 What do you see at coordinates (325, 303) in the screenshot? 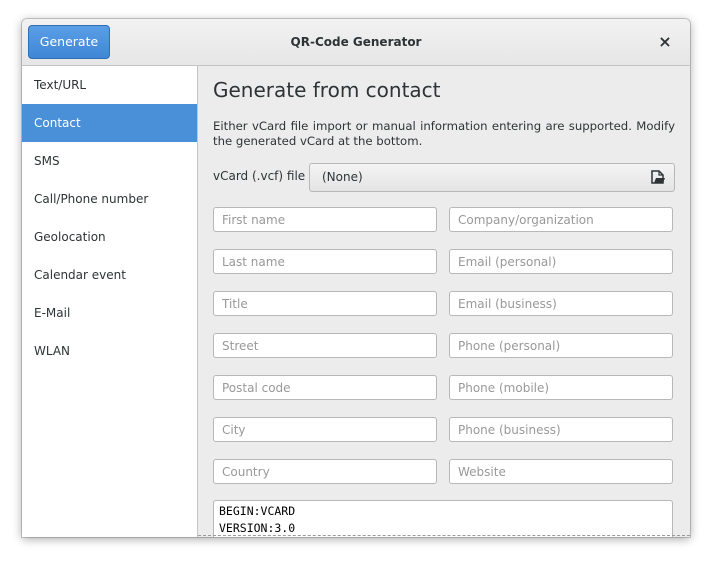
I see `title-field` at bounding box center [325, 303].